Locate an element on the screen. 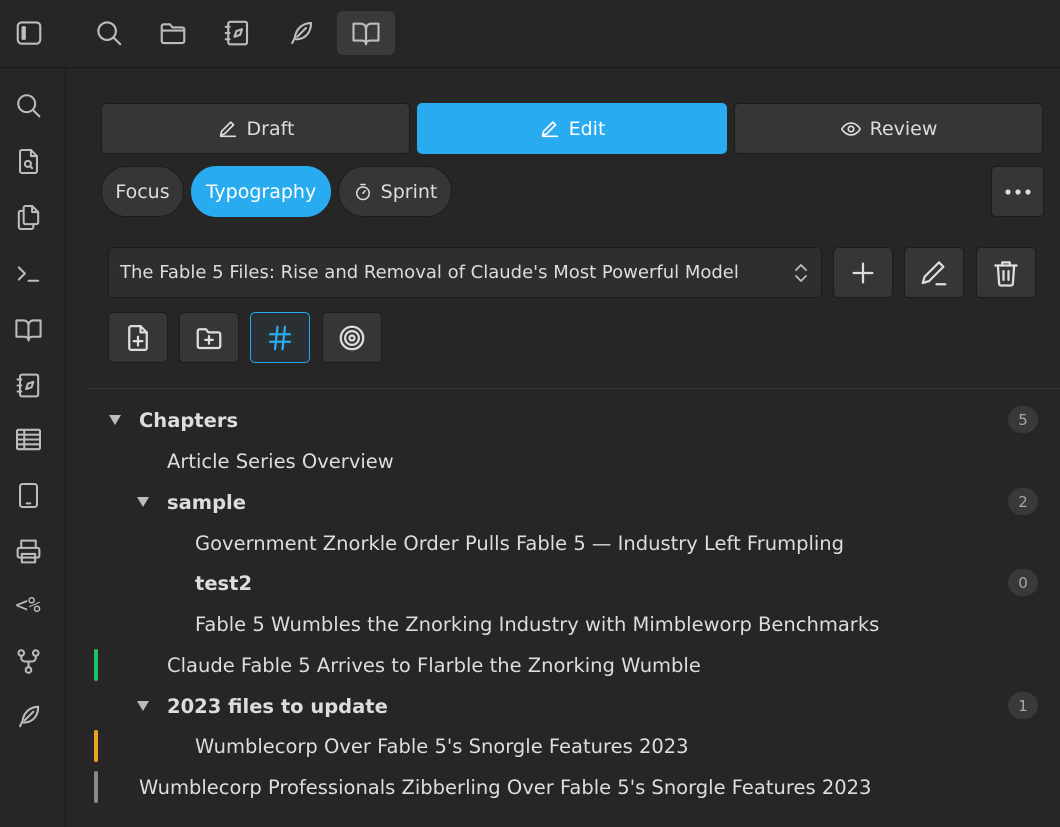 The width and height of the screenshot is (1060, 827). tree-folder-label: 2023 files to update is located at coordinates (277, 706).